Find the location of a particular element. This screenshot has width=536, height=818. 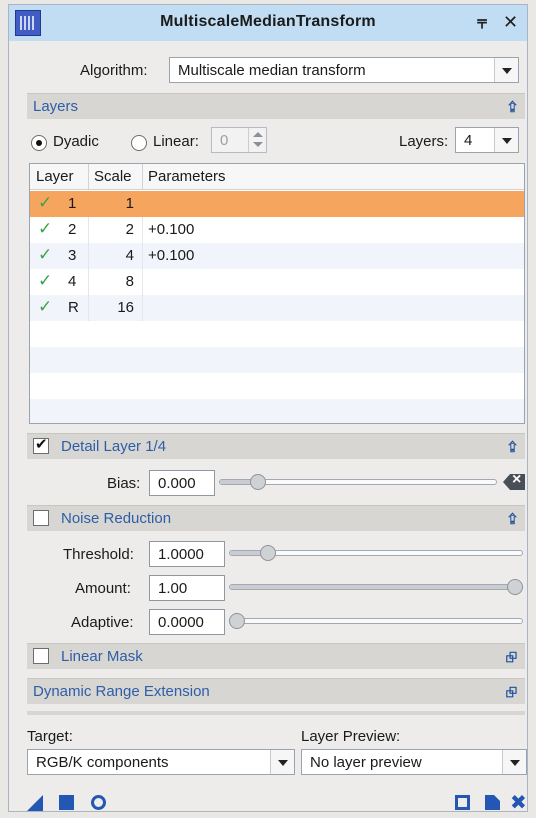

threshold-input: 1.0000 is located at coordinates (187, 554).